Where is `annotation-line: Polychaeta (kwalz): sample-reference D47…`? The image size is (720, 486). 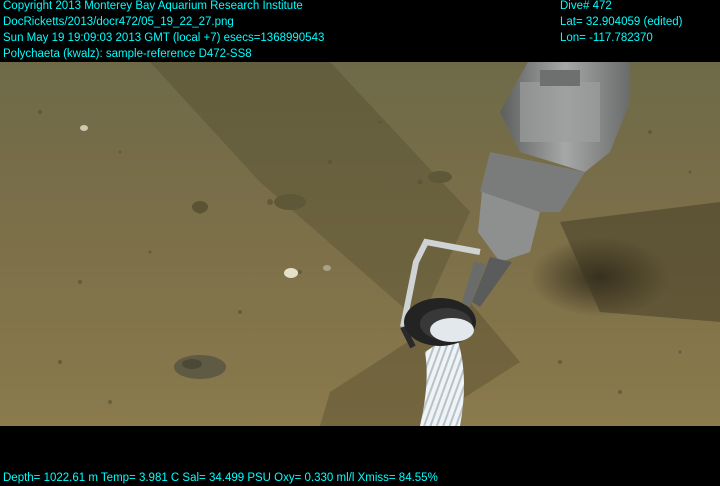
annotation-line: Polychaeta (kwalz): sample-reference D47… is located at coordinates (127, 54).